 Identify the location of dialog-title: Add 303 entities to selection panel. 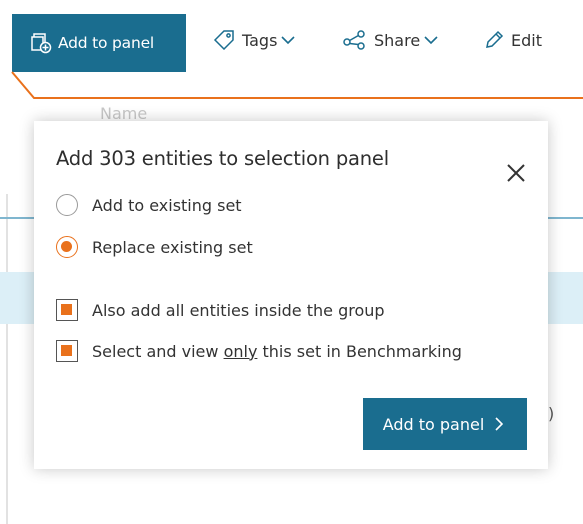
(222, 158).